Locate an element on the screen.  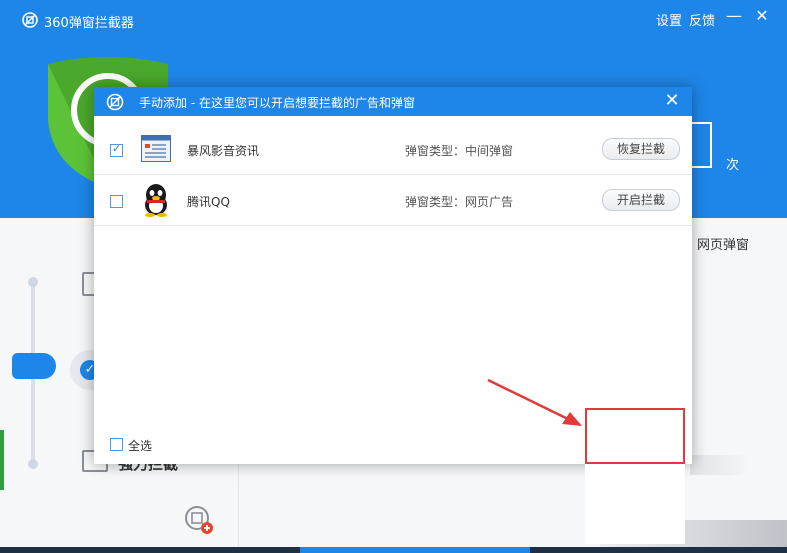
qq-penguin-icon is located at coordinates (156, 200).